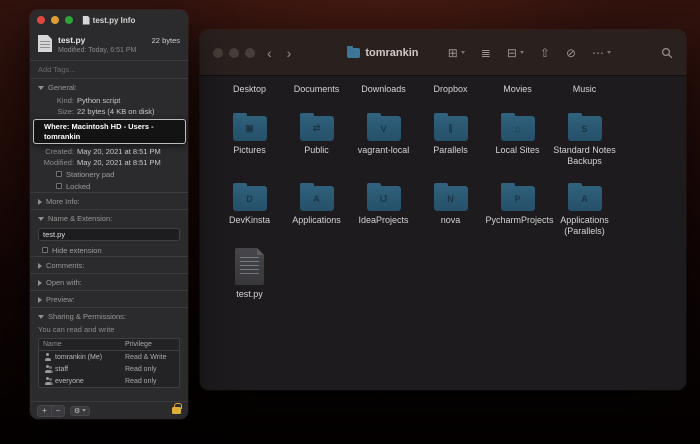 Image resolution: width=700 pixels, height=444 pixels. Describe the element at coordinates (177, 408) in the screenshot. I see `lock-icon` at that location.